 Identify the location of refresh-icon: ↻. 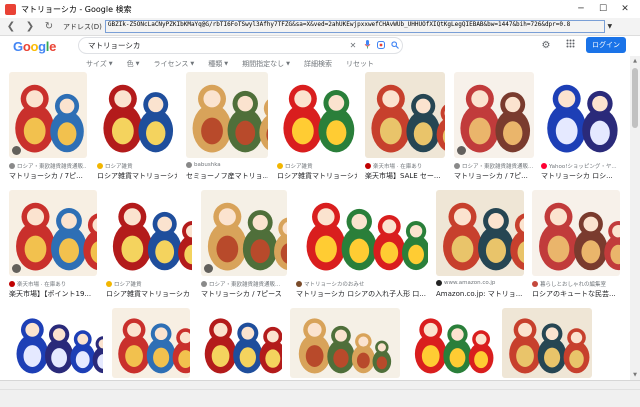
(49, 27).